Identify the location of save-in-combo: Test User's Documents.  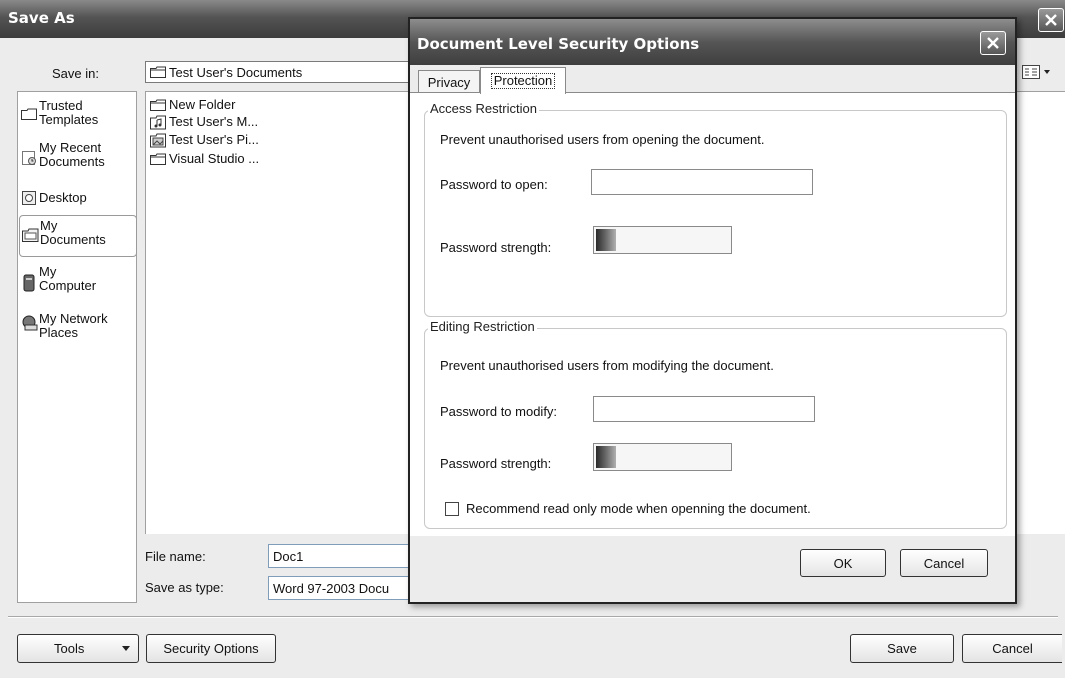
(277, 72).